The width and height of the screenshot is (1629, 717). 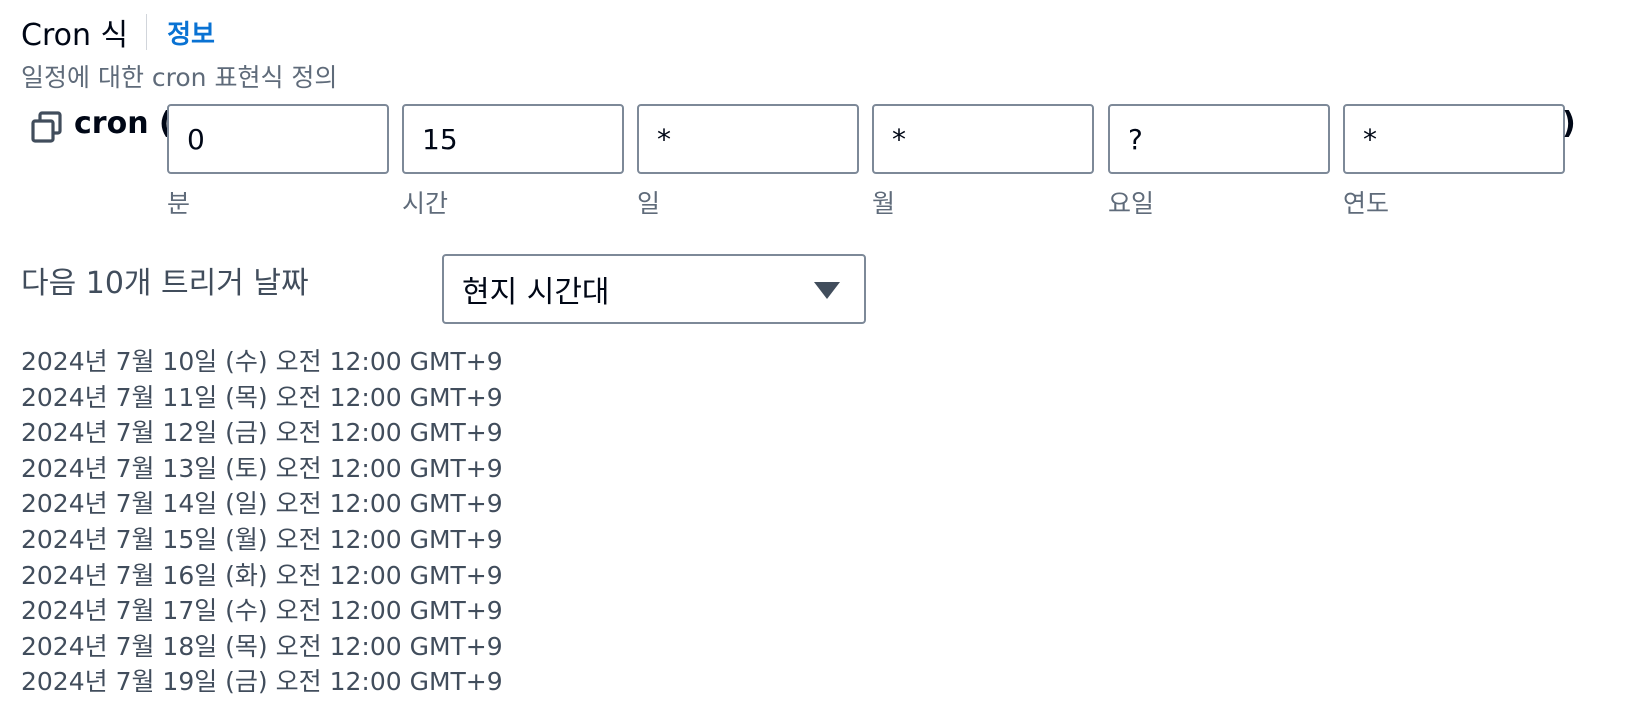 I want to click on trigger-date-item: 2024년 7월 17일 (수) 오전 12:00 GMT+9, so click(x=262, y=611).